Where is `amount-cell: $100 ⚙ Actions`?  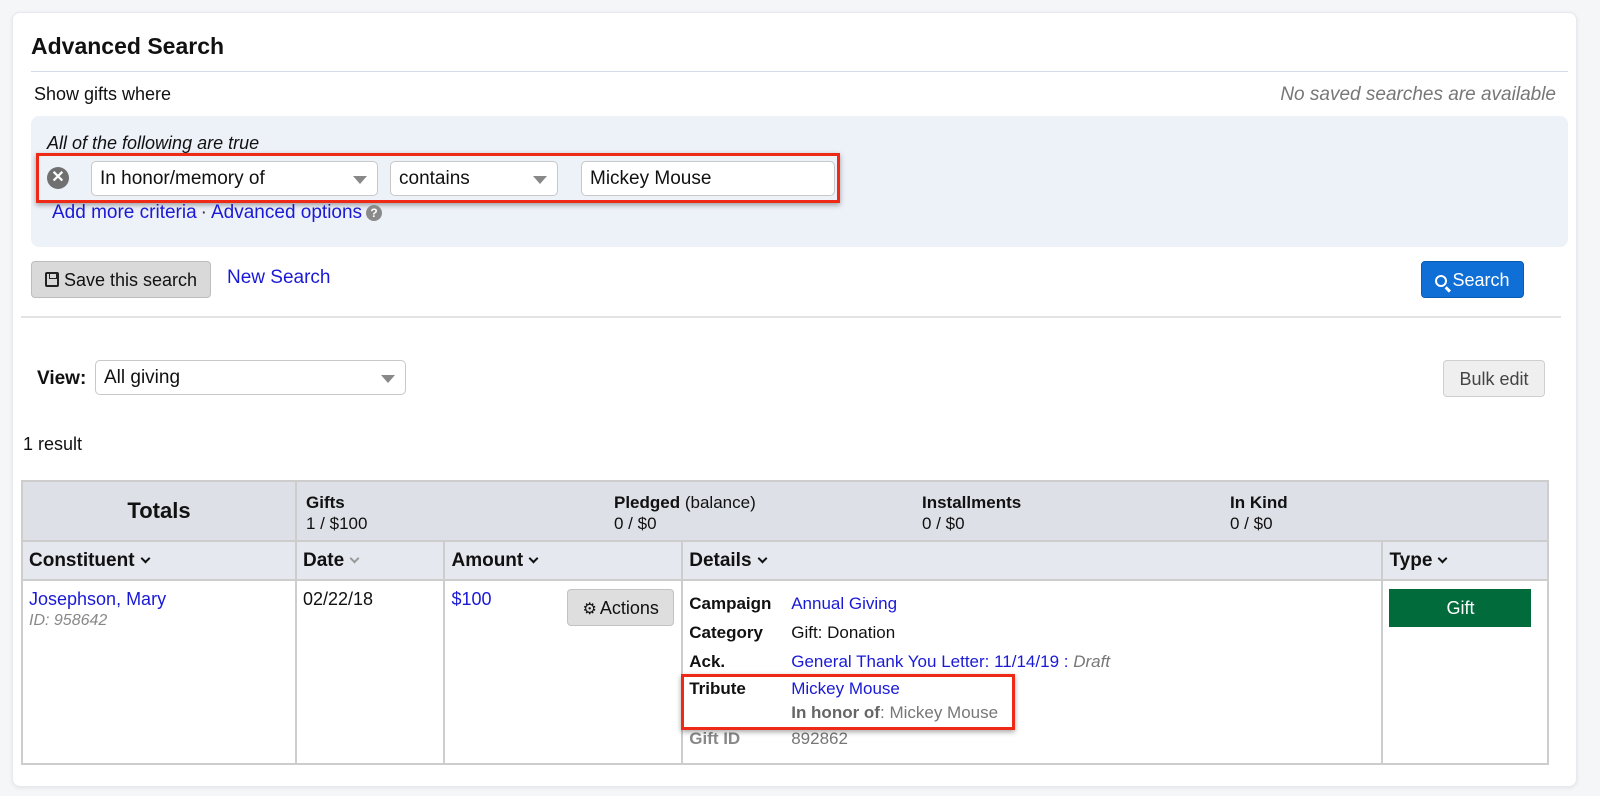
amount-cell: $100 ⚙ Actions is located at coordinates (563, 672).